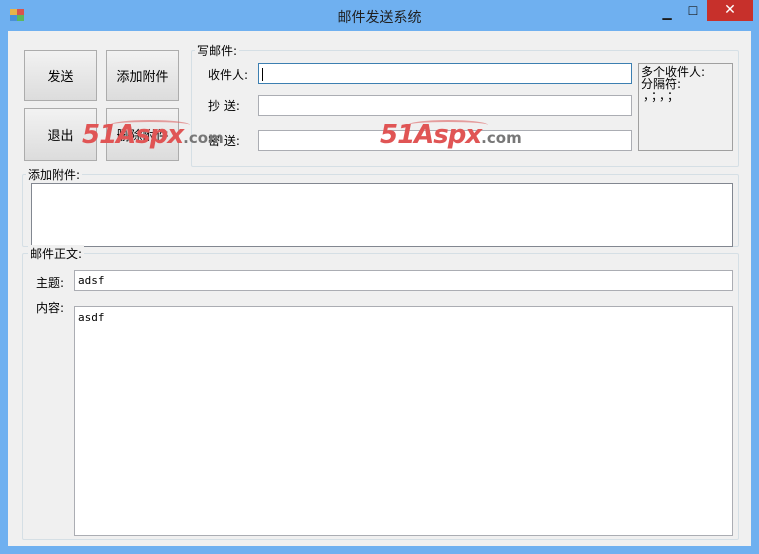 Image resolution: width=759 pixels, height=554 pixels. What do you see at coordinates (91, 280) in the screenshot?
I see `subject-input-value: adsf` at bounding box center [91, 280].